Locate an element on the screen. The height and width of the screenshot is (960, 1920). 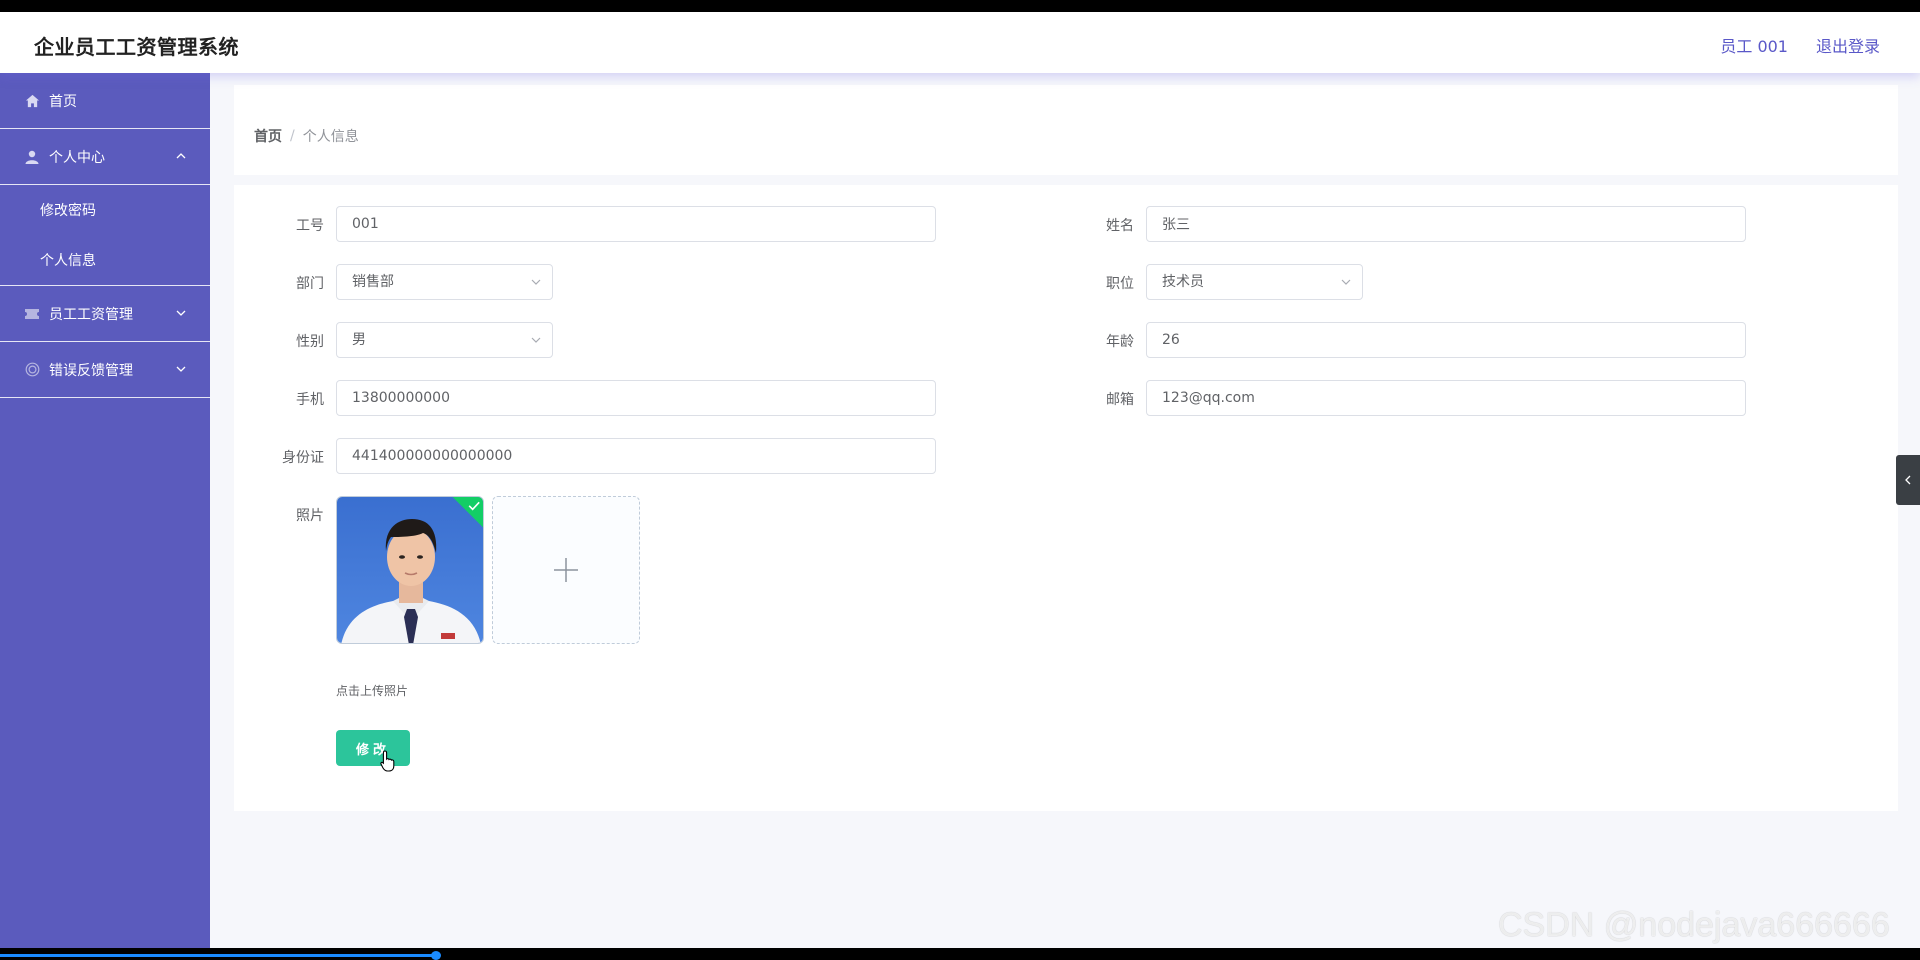
phone-input is located at coordinates (636, 398).